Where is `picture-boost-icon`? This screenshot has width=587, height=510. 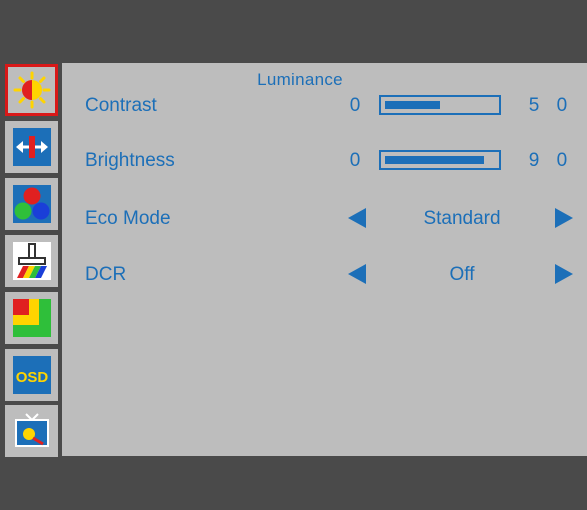 picture-boost-icon is located at coordinates (31, 261).